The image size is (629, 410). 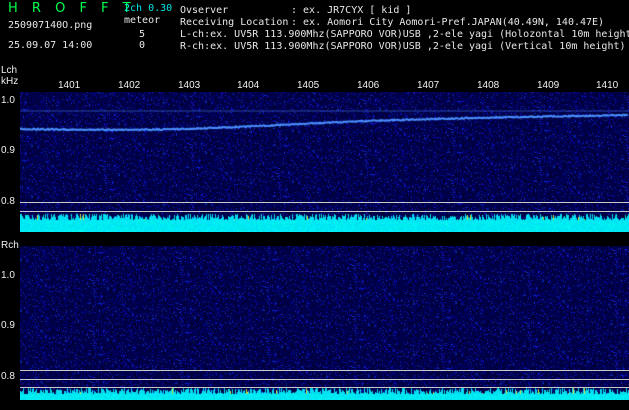 What do you see at coordinates (8, 150) in the screenshot?
I see `lch-ytick-0-9: 0.9` at bounding box center [8, 150].